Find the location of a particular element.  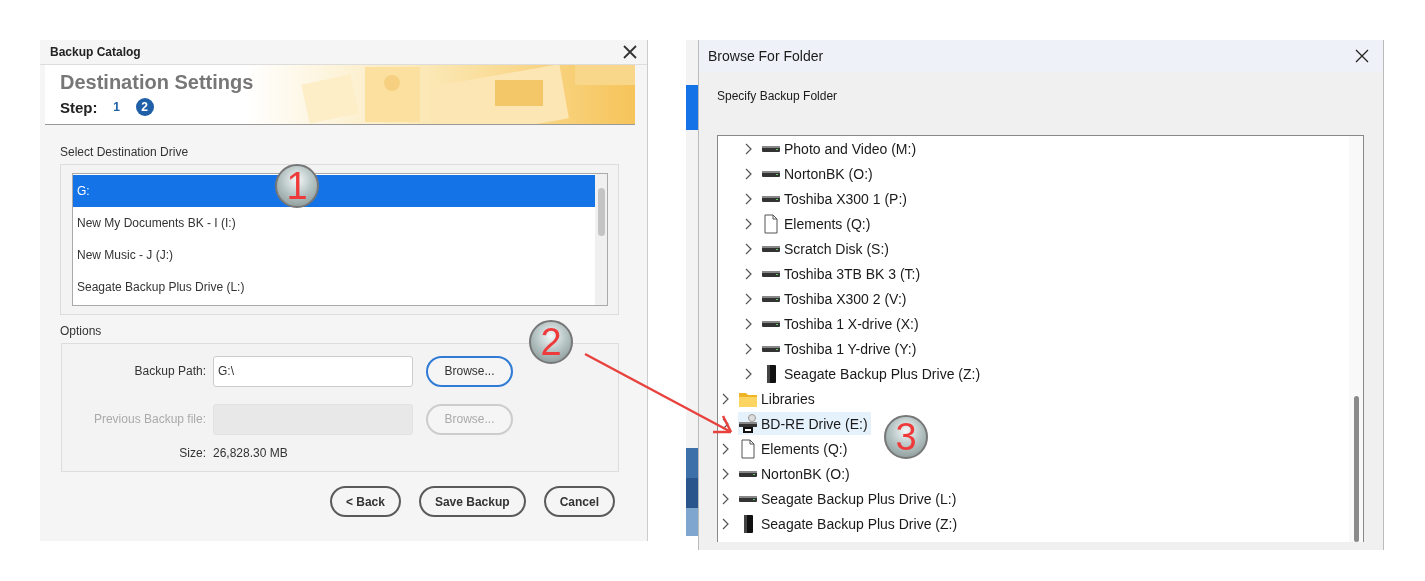

tree-item: Toshiba X300 1 (P:) is located at coordinates (835, 198).